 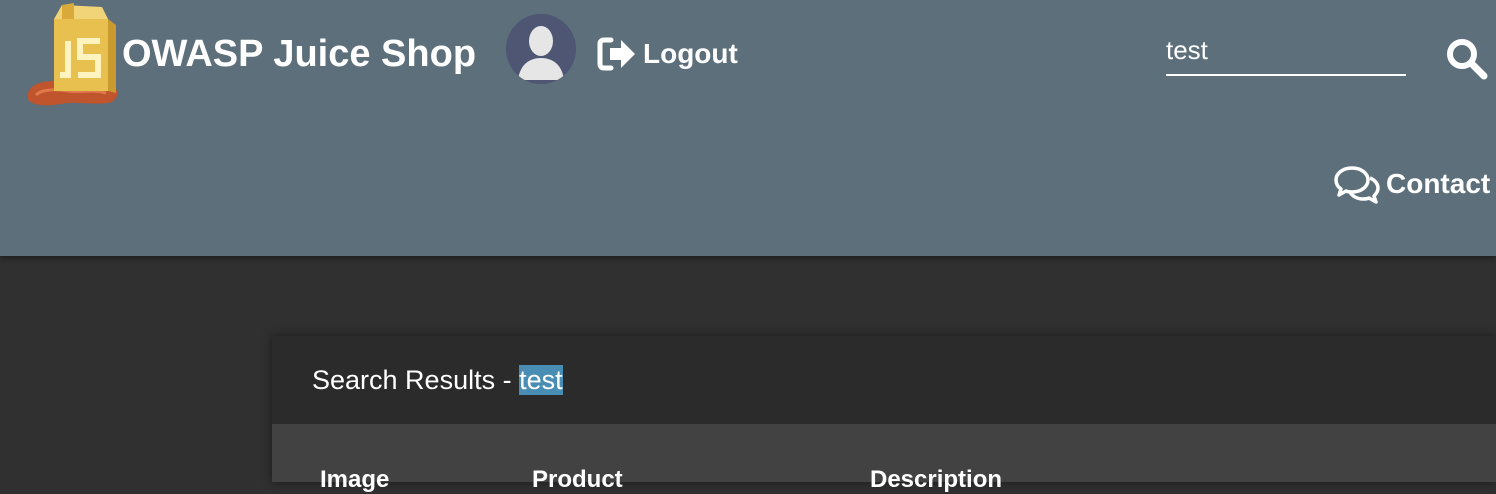 What do you see at coordinates (690, 53) in the screenshot?
I see `logout-label: Logout` at bounding box center [690, 53].